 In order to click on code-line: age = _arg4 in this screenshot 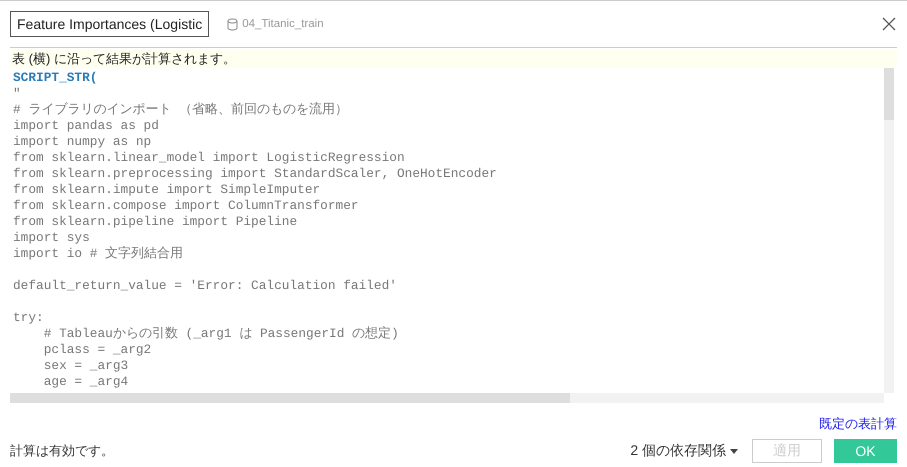, I will do `click(86, 382)`.